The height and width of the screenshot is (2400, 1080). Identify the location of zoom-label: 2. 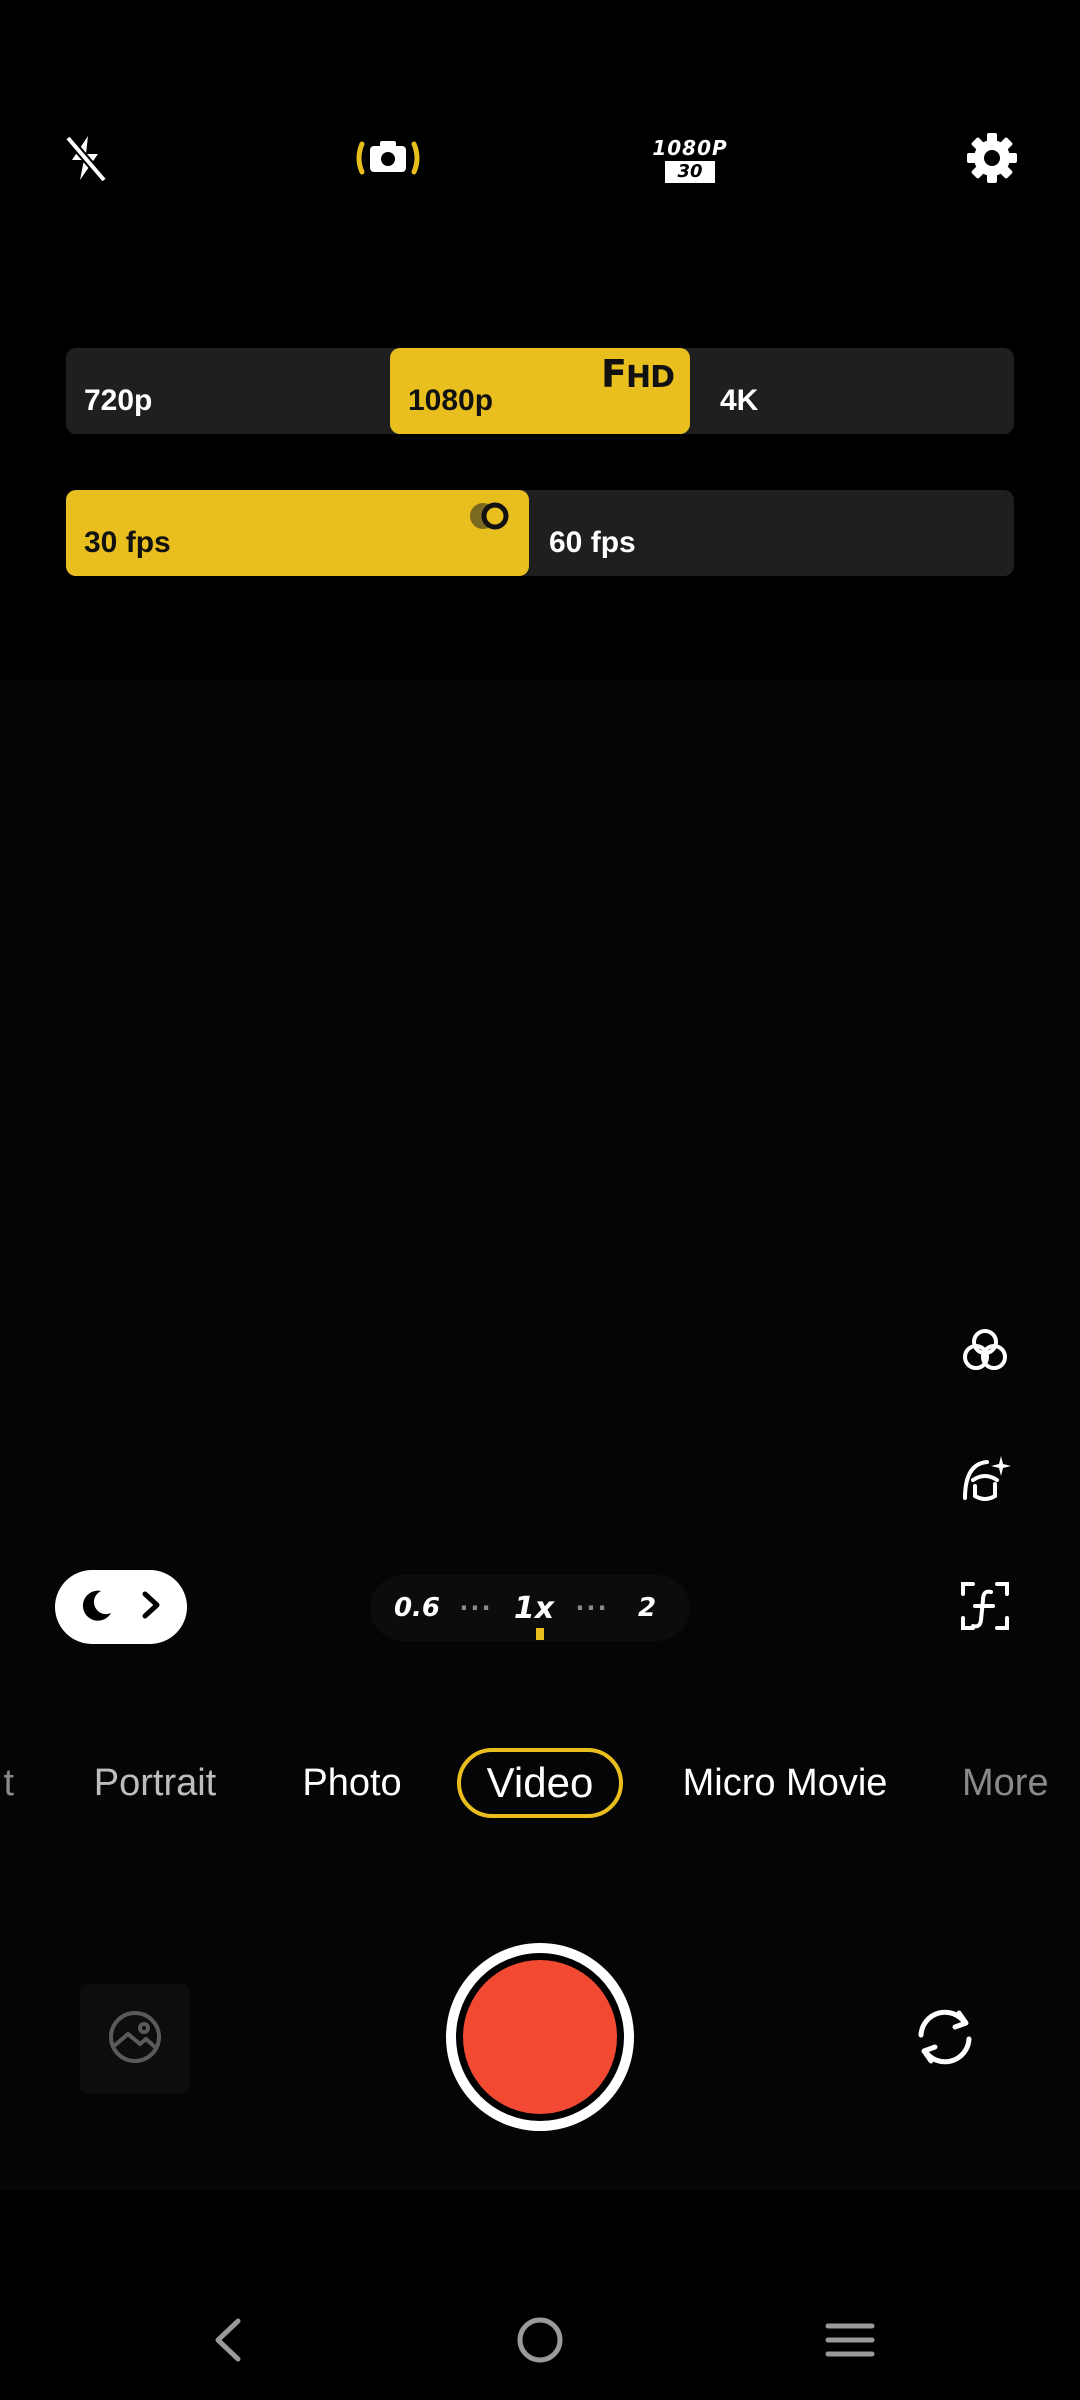
(647, 1608).